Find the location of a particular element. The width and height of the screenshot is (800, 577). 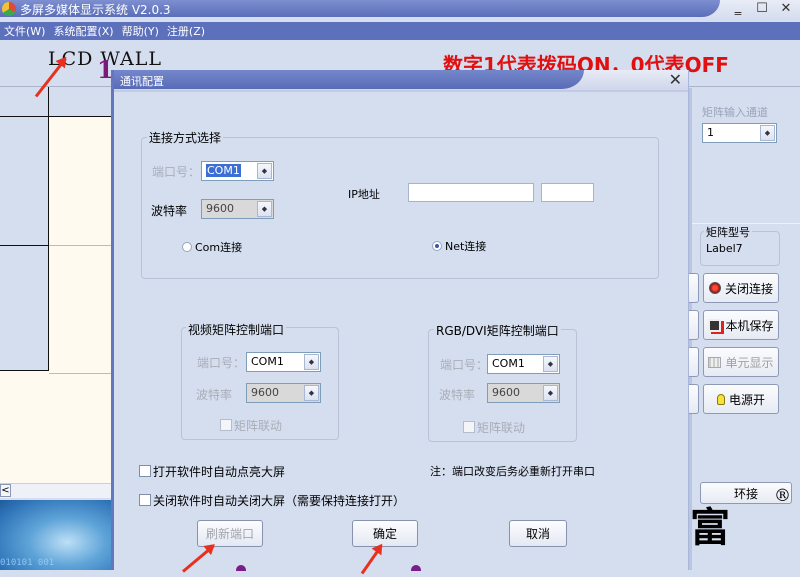

world-map-banner-image: 010101 001 is located at coordinates (56, 535).